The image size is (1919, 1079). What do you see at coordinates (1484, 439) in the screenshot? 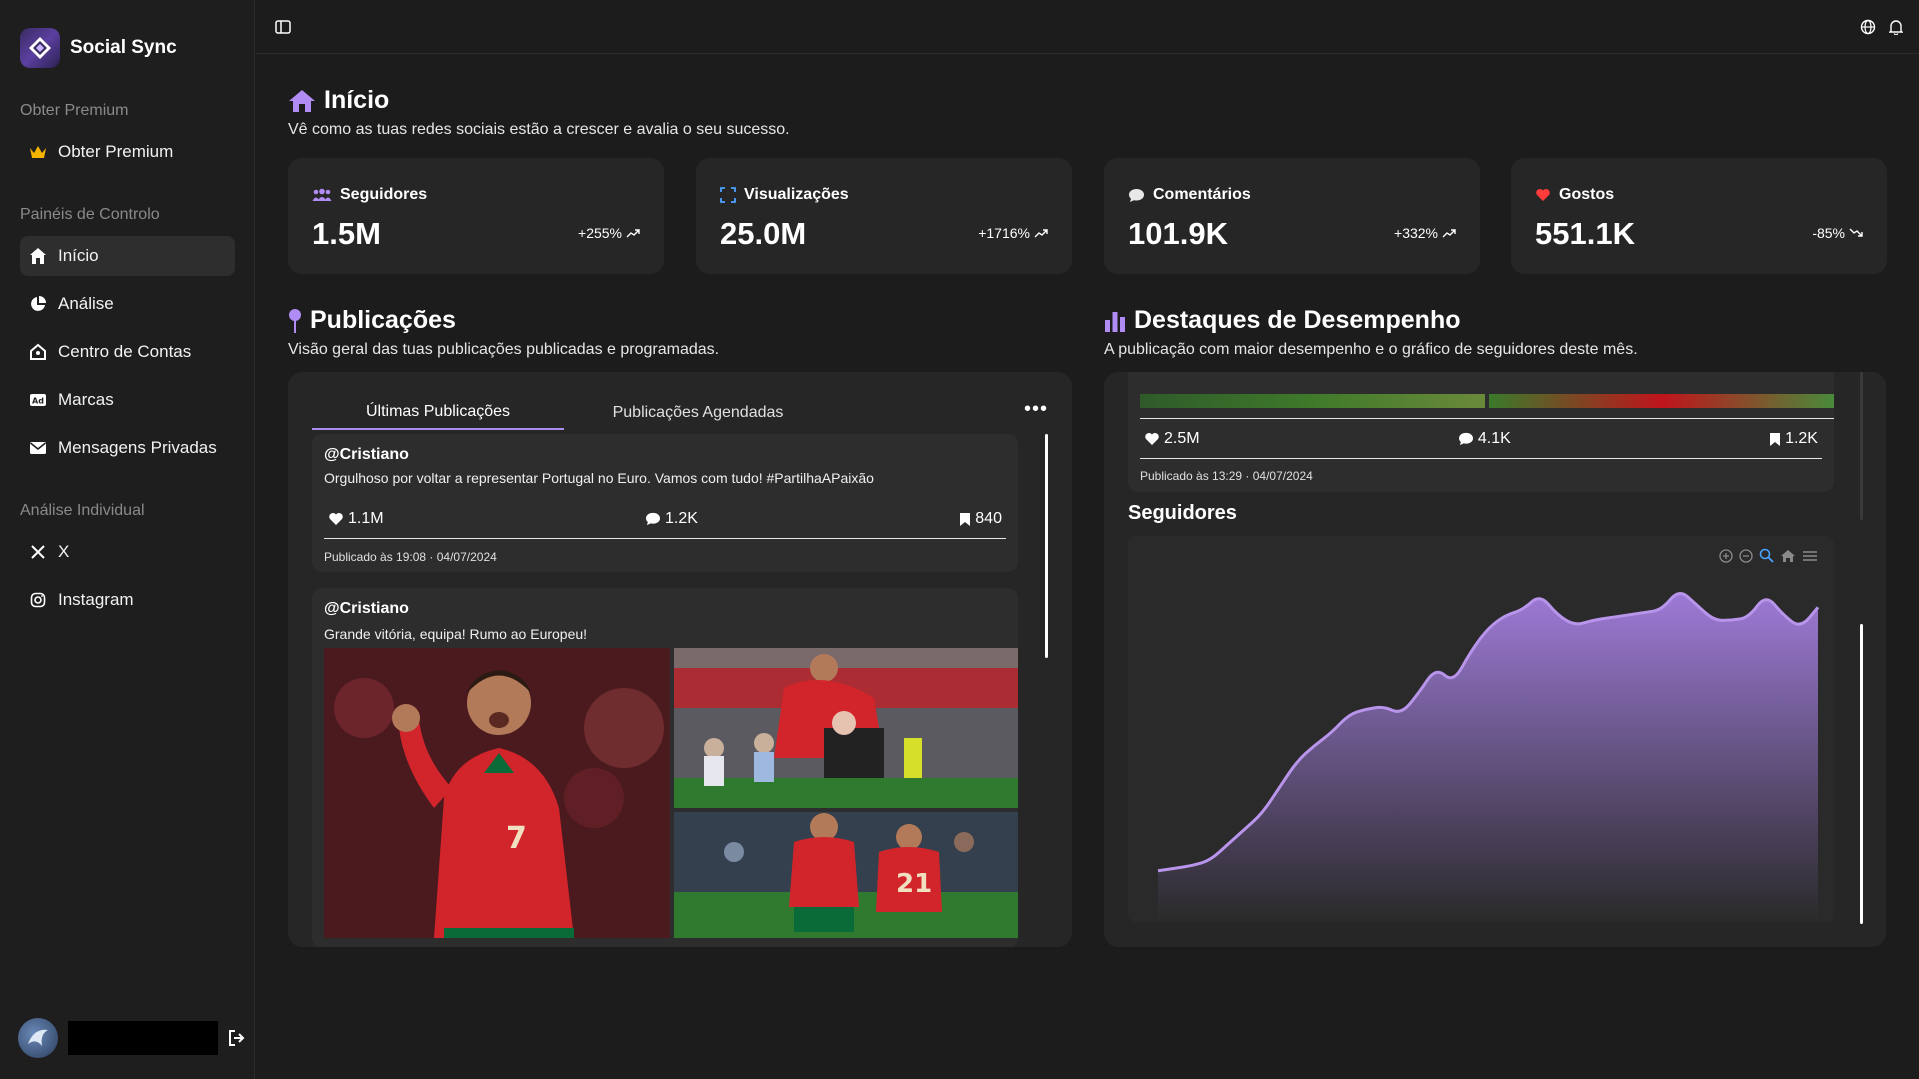
I see `comments-stat: 4.1K` at bounding box center [1484, 439].